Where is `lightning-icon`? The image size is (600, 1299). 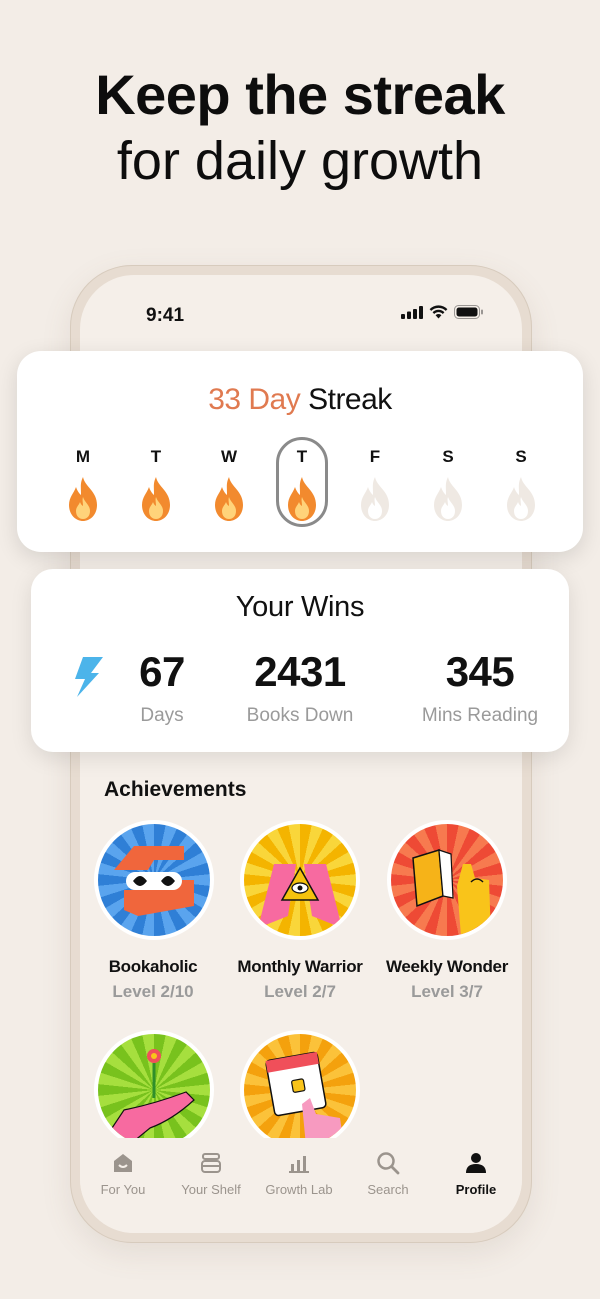 lightning-icon is located at coordinates (89, 677).